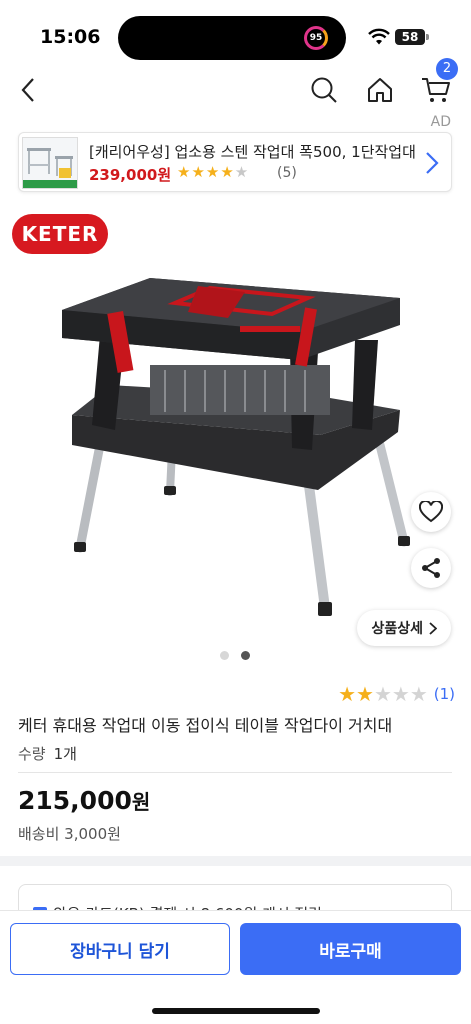 Image resolution: width=471 pixels, height=1024 pixels. Describe the element at coordinates (379, 36) in the screenshot. I see `wifi-icon` at that location.